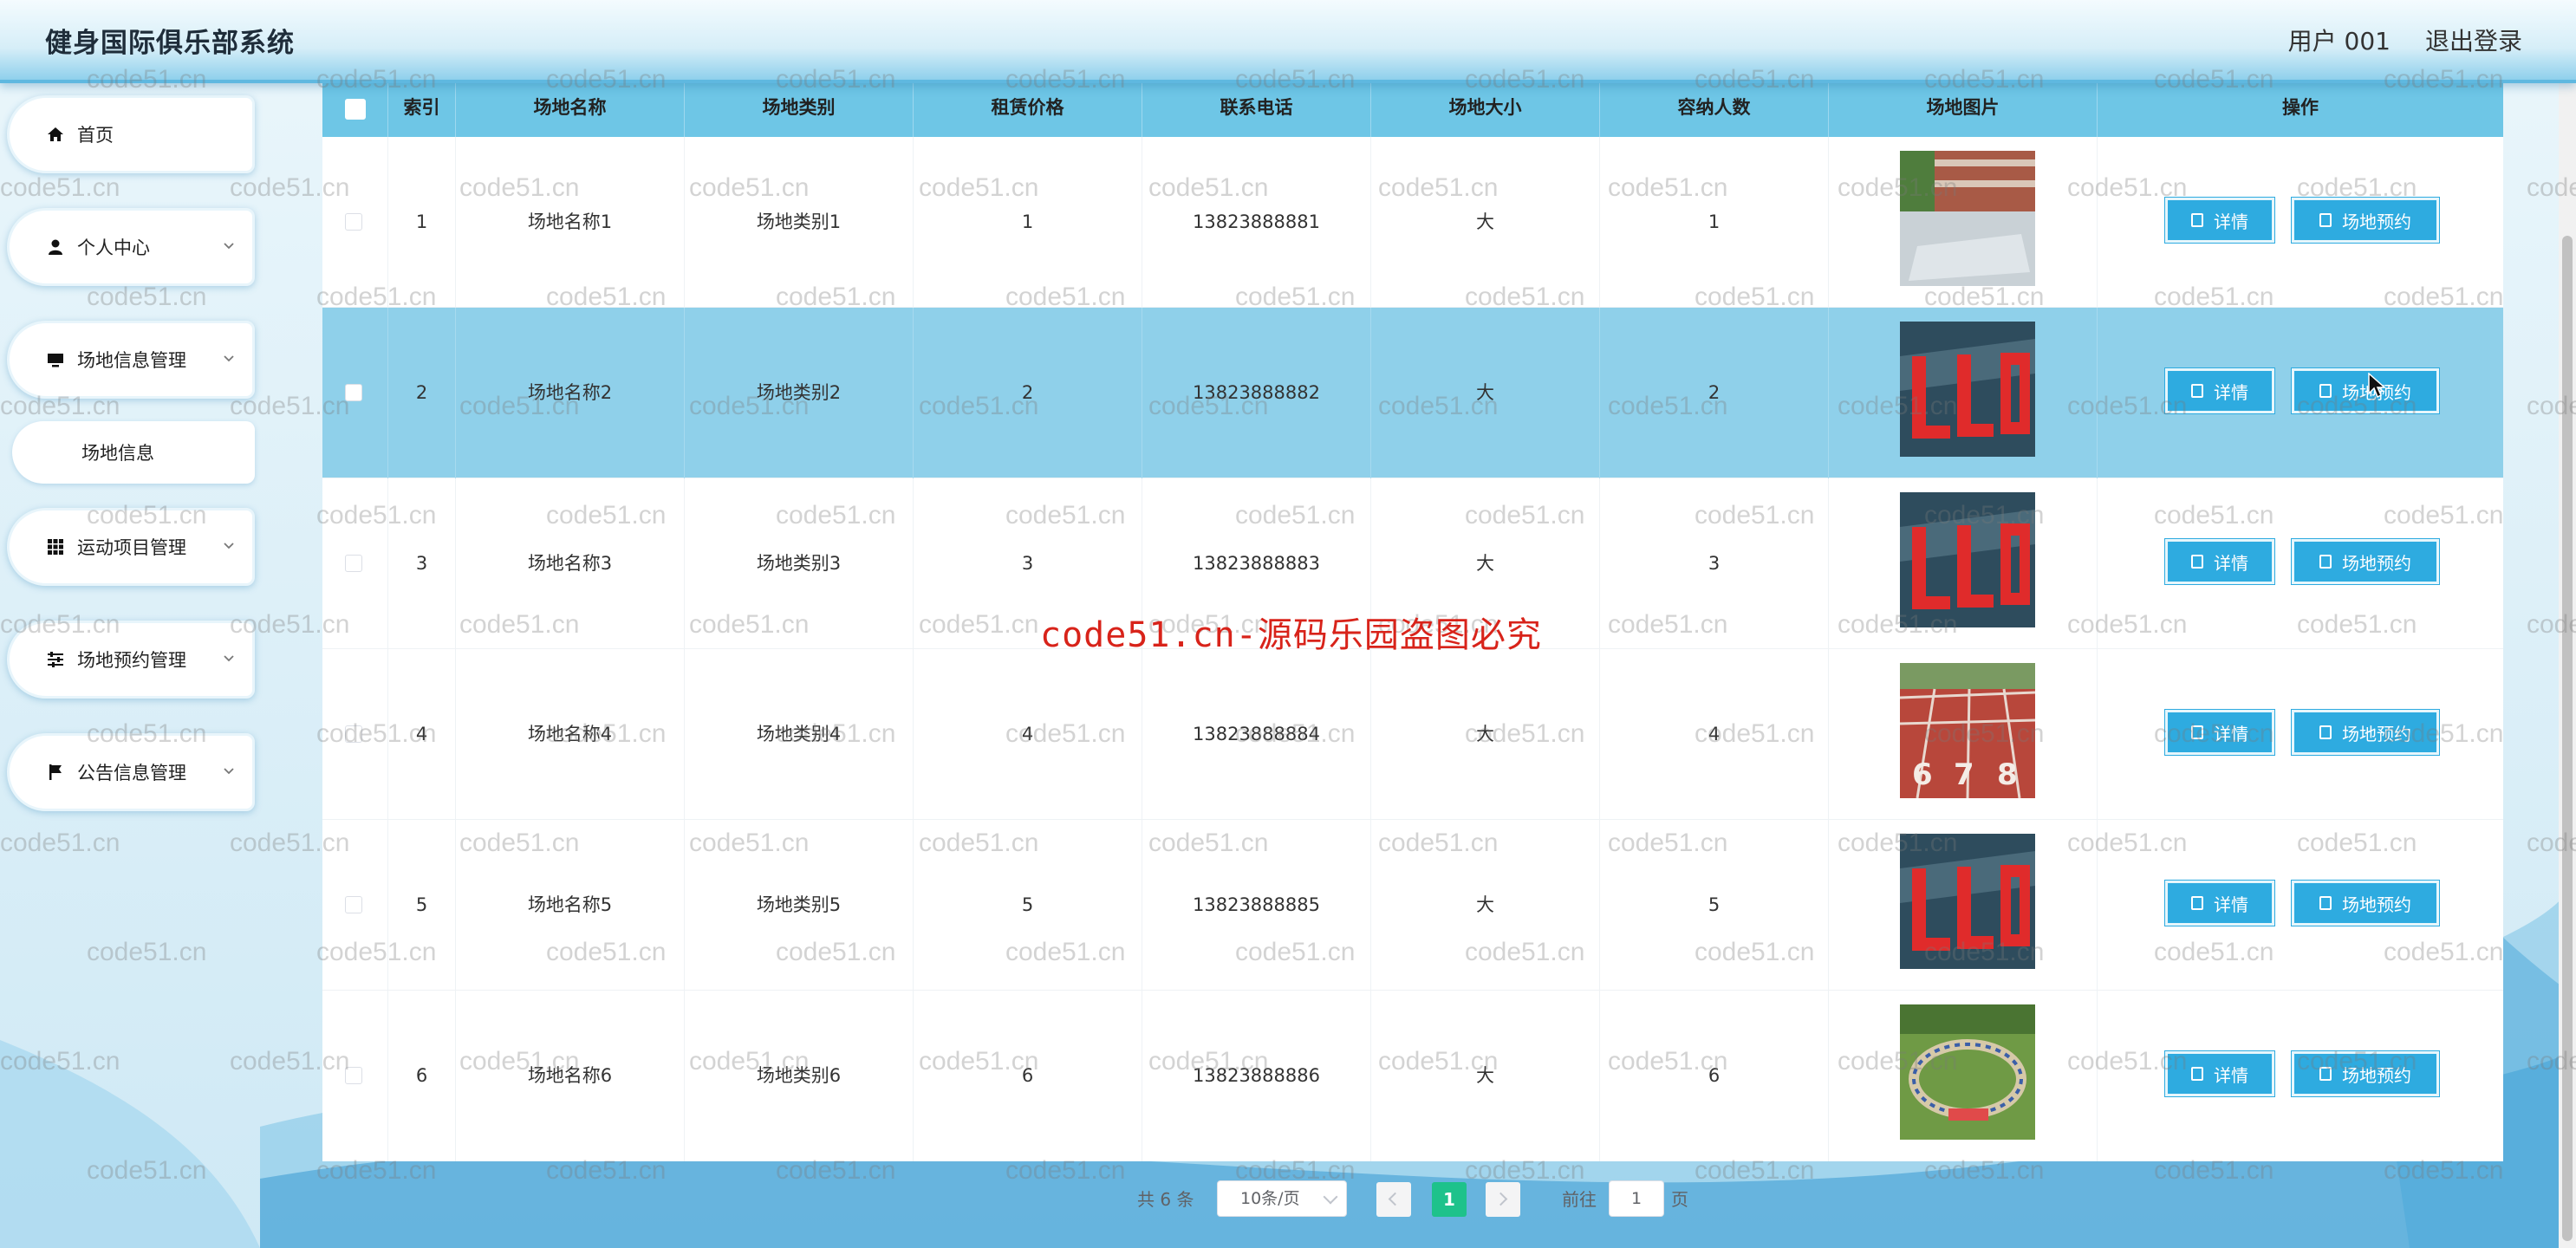 This screenshot has width=2576, height=1248. What do you see at coordinates (1288, 41) in the screenshot?
I see `top-header: 健身国际俱乐部系统 用户 001 退出登录` at bounding box center [1288, 41].